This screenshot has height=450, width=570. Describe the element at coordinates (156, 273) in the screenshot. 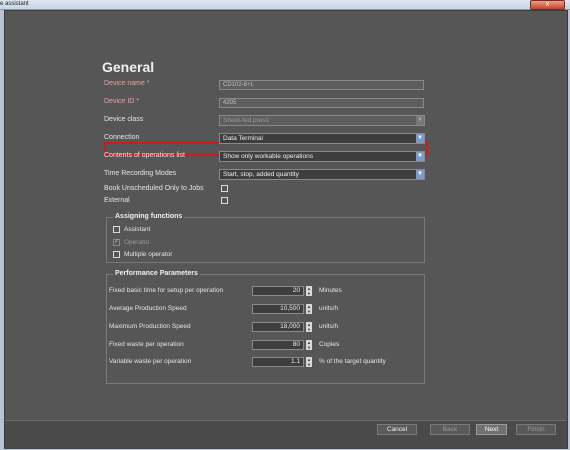

I see `performance-parameters-title: Performance Parameters` at that location.